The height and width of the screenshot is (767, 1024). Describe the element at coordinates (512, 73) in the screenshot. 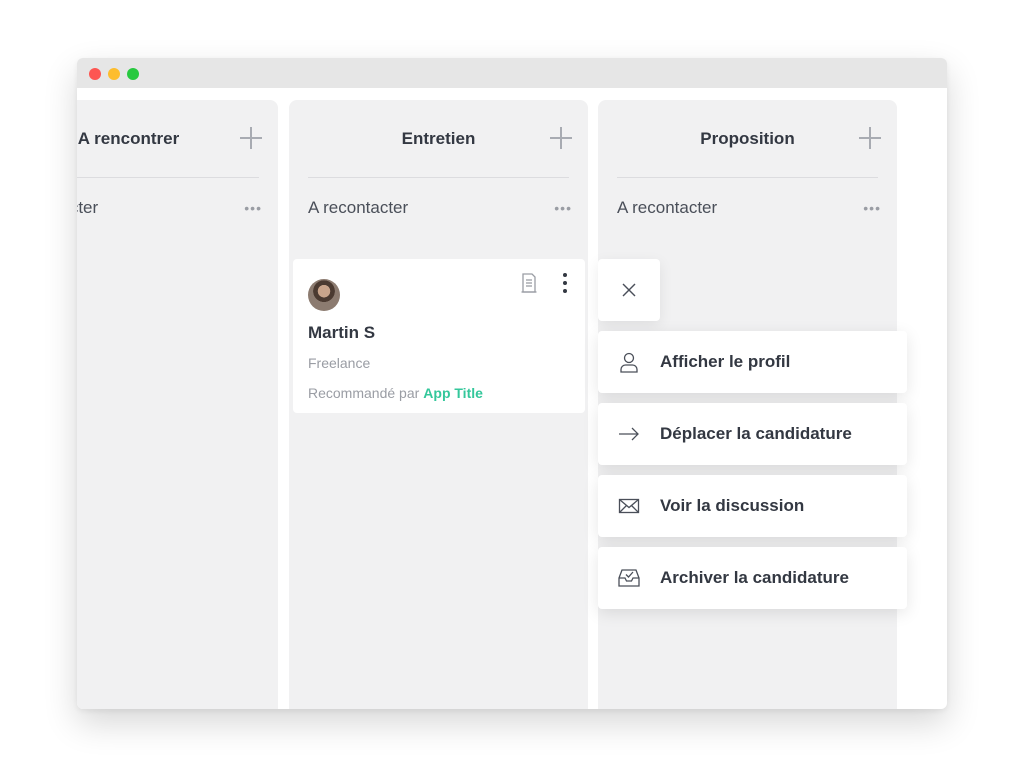

I see `window-titlebar` at that location.